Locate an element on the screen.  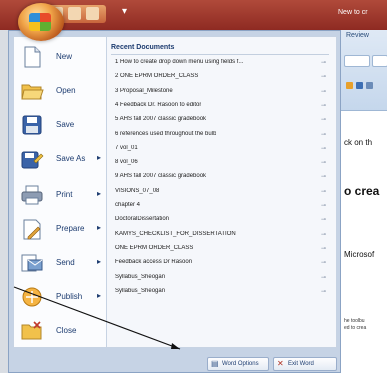
office-button is located at coordinates (41, 22).